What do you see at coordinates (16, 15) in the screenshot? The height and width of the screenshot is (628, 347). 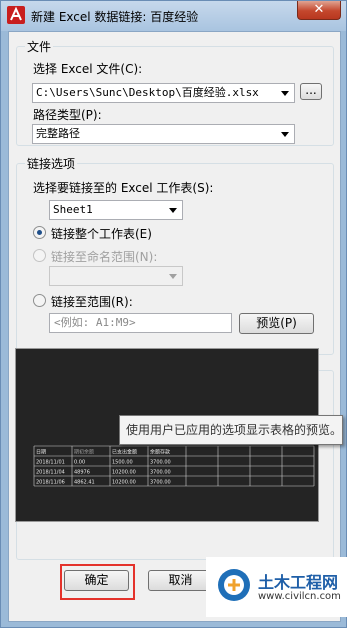 I see `autocad-app-icon` at bounding box center [16, 15].